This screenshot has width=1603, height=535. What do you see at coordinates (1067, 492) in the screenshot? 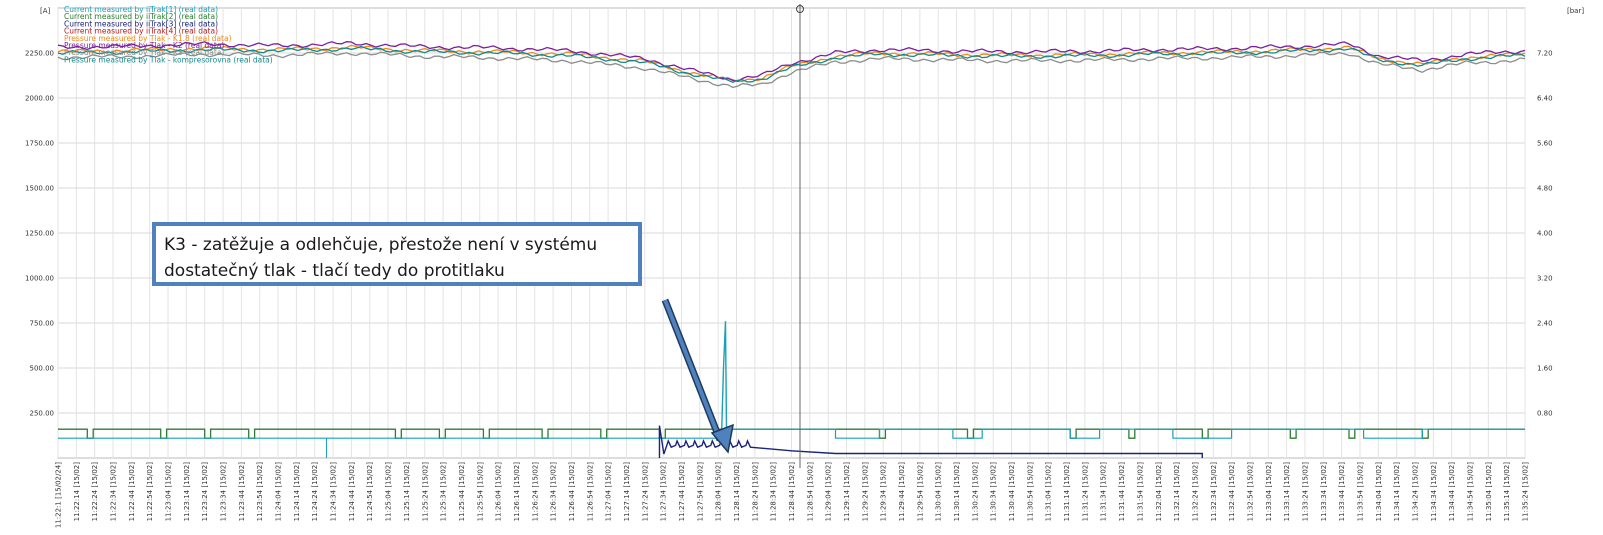
I see `x-tick-label: 11:31:14 [15/02]` at bounding box center [1067, 492].